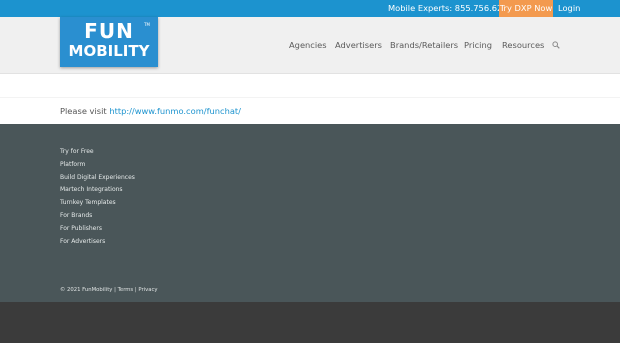  Describe the element at coordinates (147, 290) in the screenshot. I see `privacy-link: Privacy` at that location.